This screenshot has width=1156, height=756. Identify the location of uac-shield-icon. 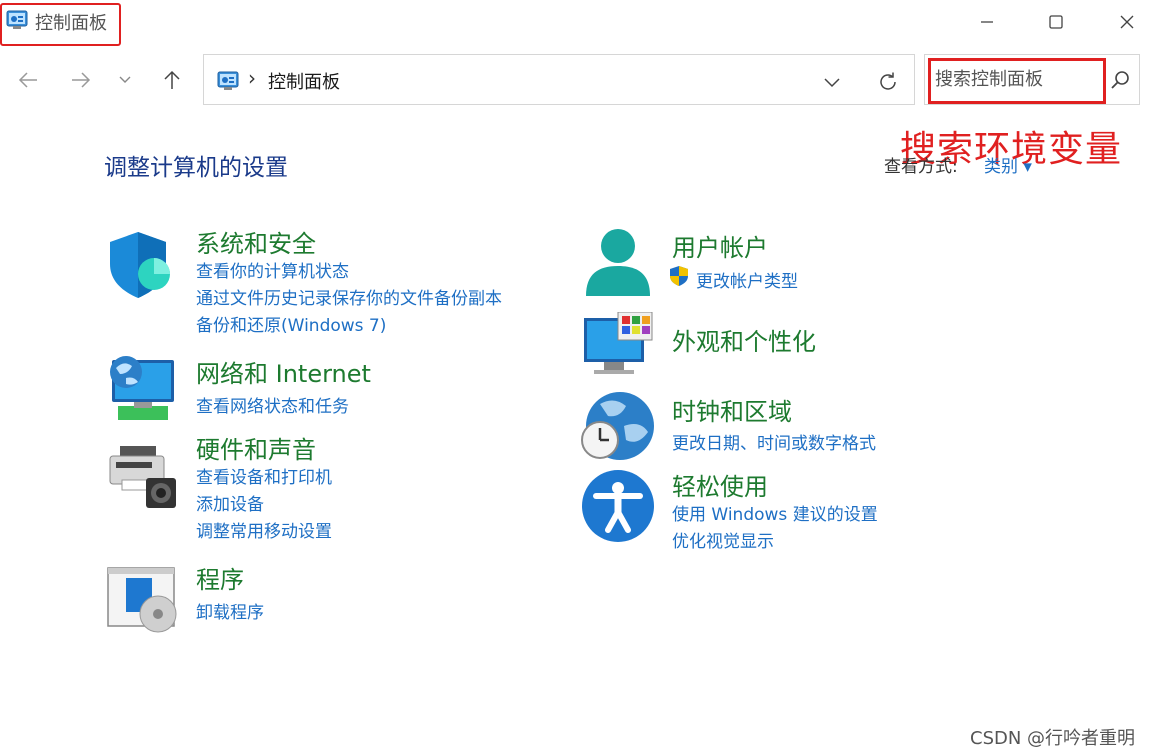
(679, 276).